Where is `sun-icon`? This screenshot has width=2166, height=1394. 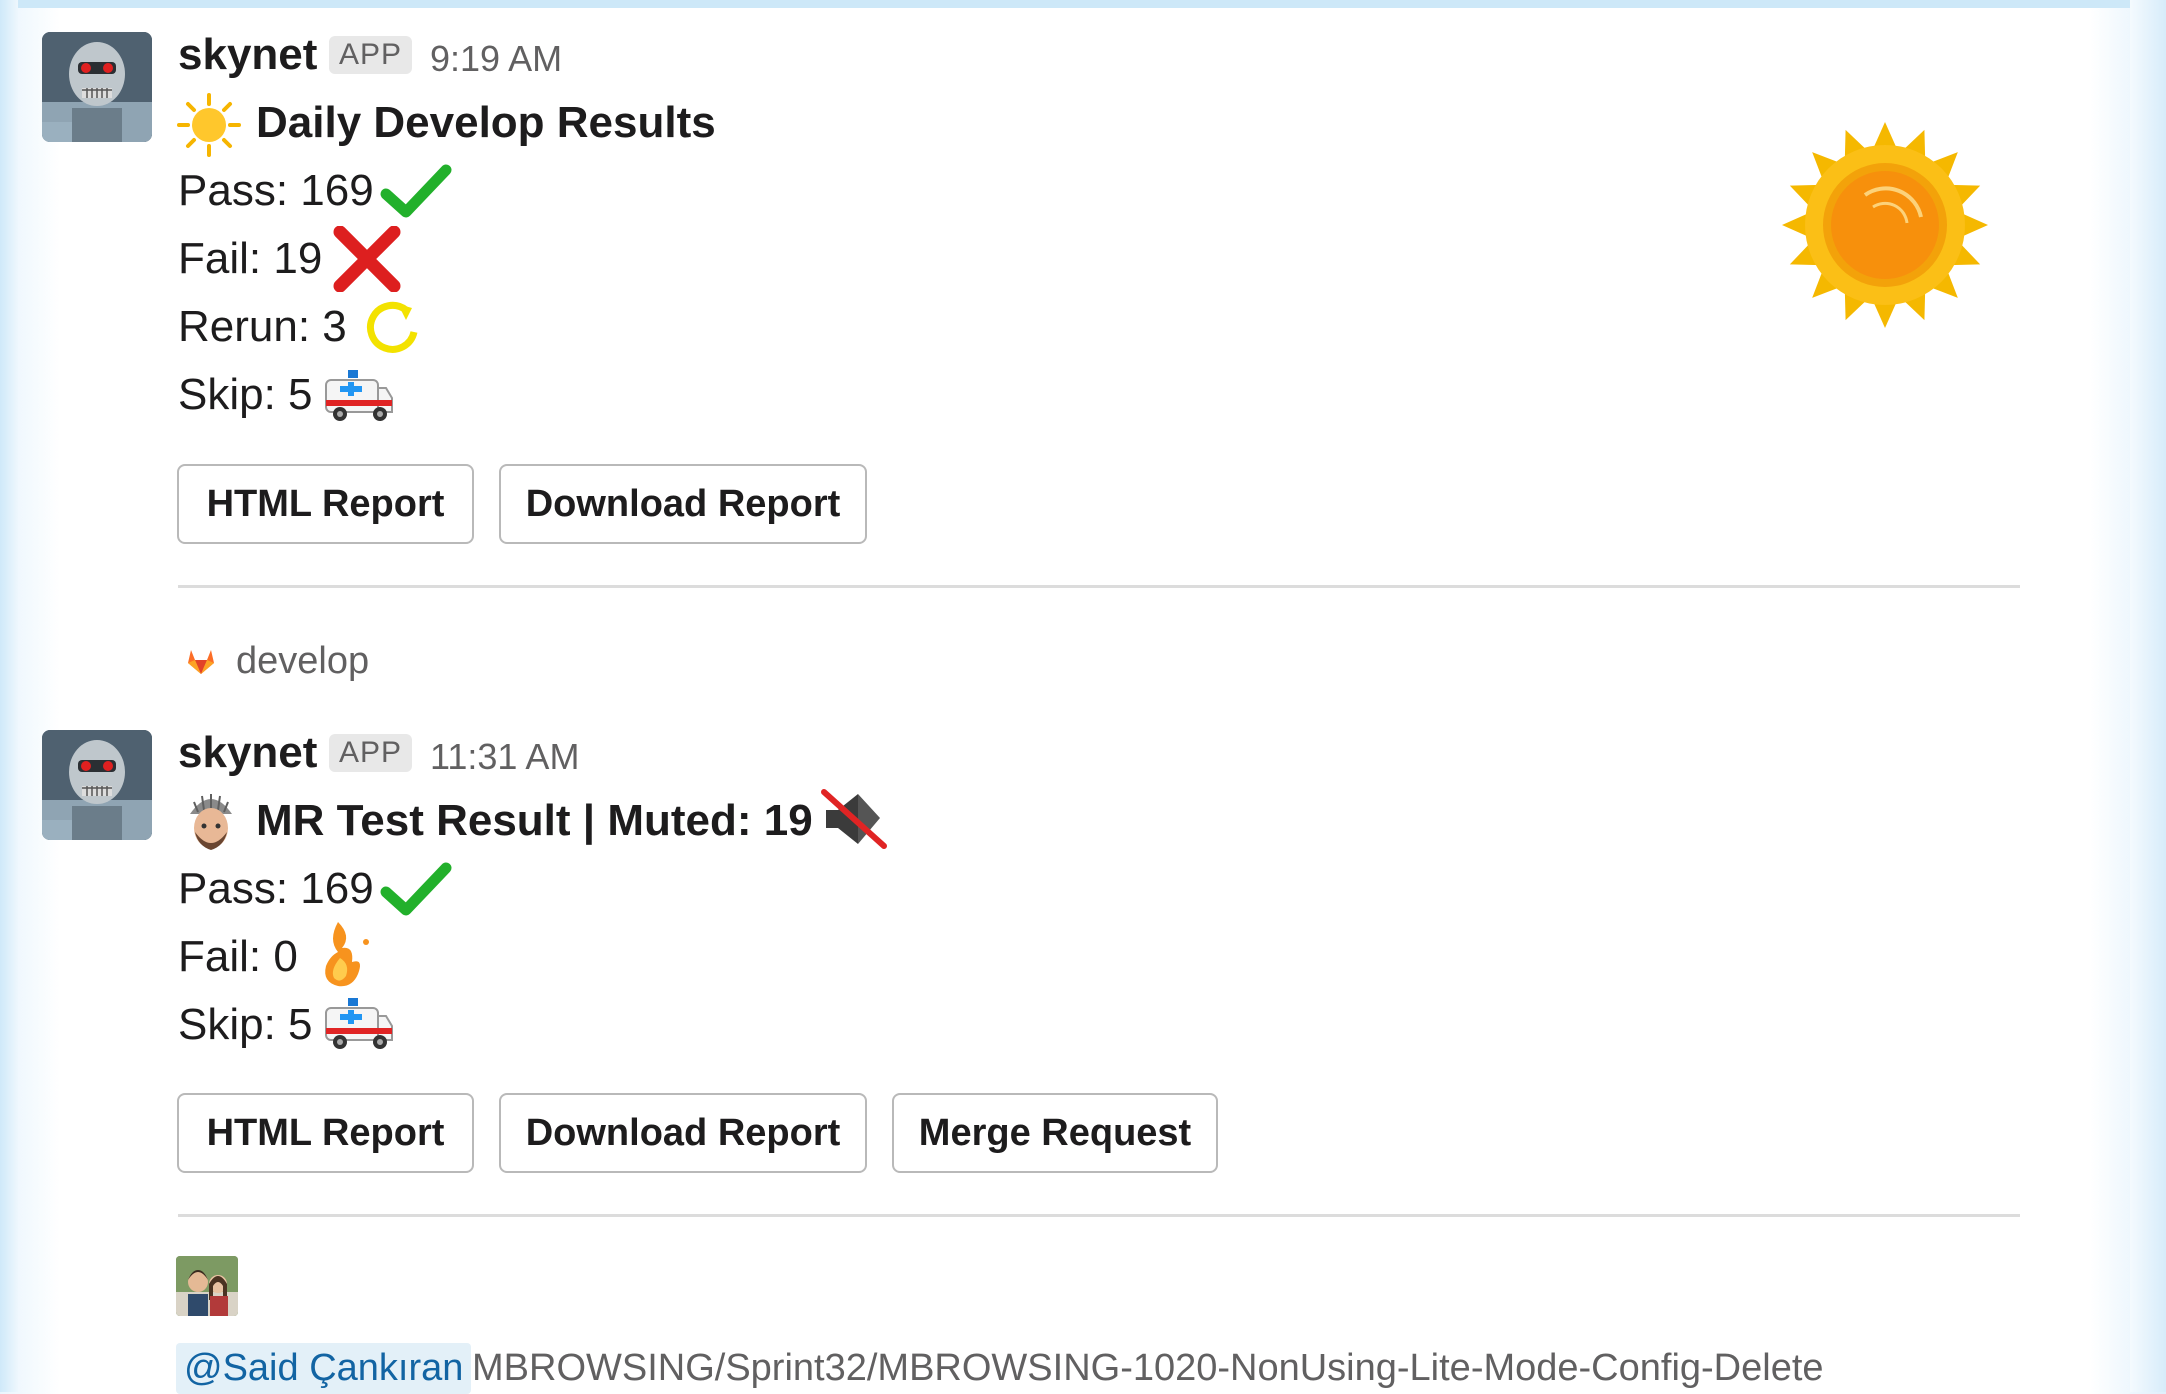
sun-icon is located at coordinates (209, 125).